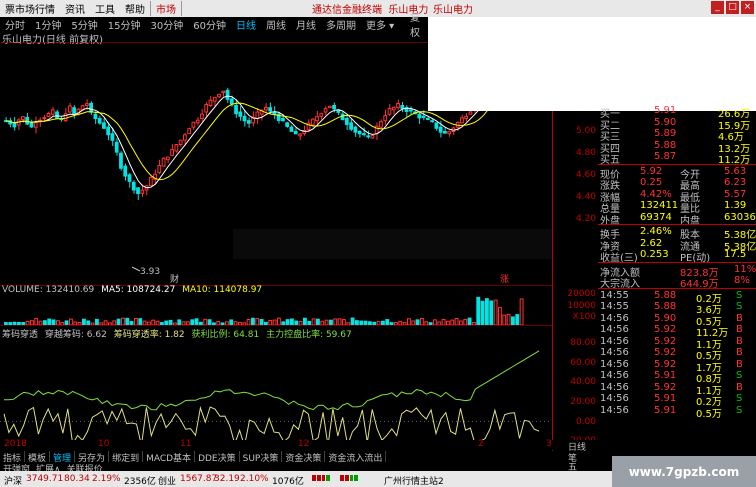 This screenshot has height=487, width=756. I want to click on period-daily: 日线, so click(246, 24).